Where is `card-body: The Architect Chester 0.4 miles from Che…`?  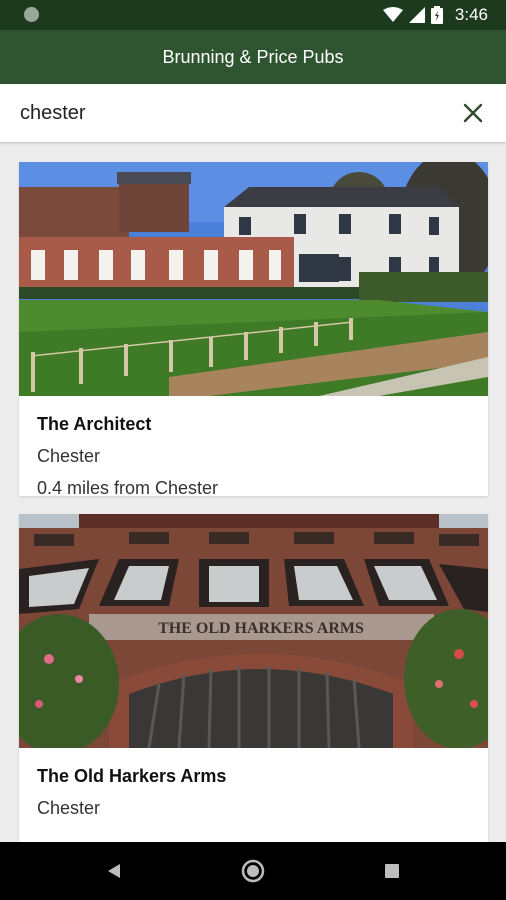 card-body: The Architect Chester 0.4 miles from Che… is located at coordinates (253, 447).